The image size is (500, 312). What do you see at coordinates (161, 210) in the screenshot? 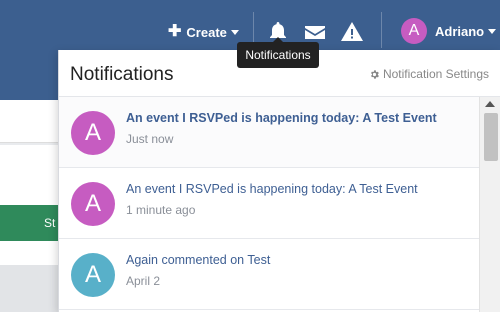
I see `notification-time: 1 minute ago` at bounding box center [161, 210].